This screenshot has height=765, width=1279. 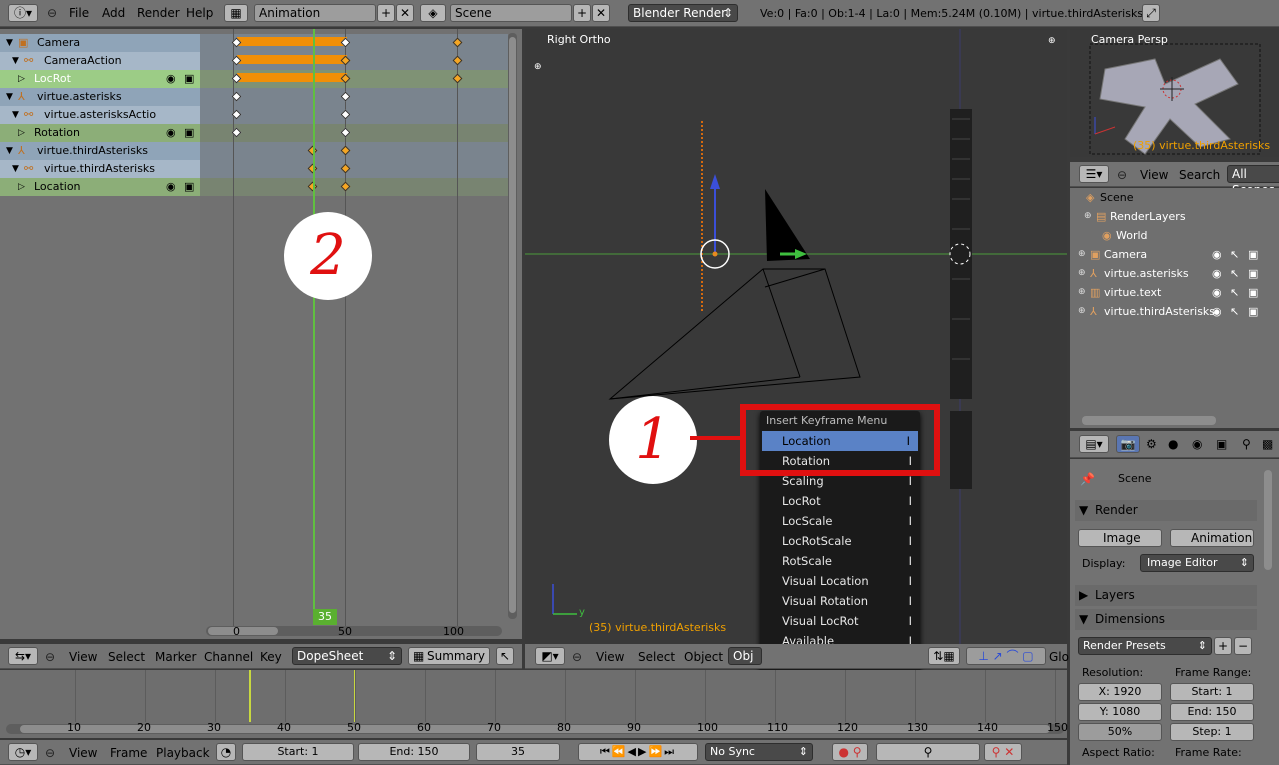 I want to click on editor-type-button: ⓘ▾, so click(x=23, y=13).